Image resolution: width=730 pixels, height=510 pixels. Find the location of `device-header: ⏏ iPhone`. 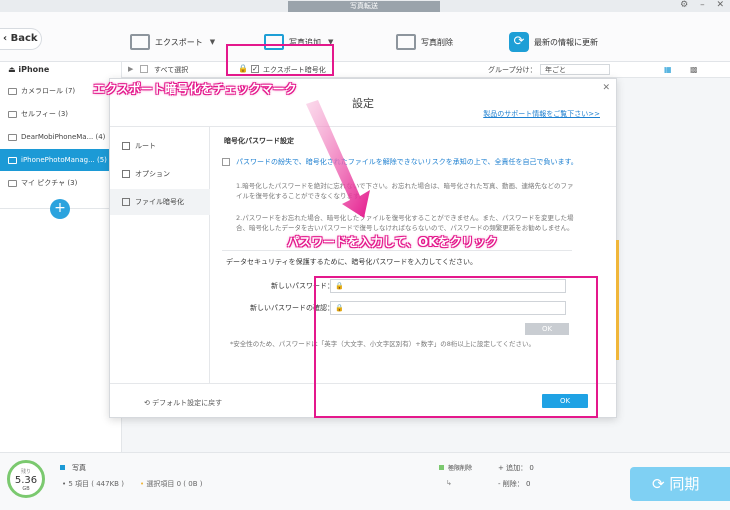

device-header: ⏏ iPhone is located at coordinates (61, 70).